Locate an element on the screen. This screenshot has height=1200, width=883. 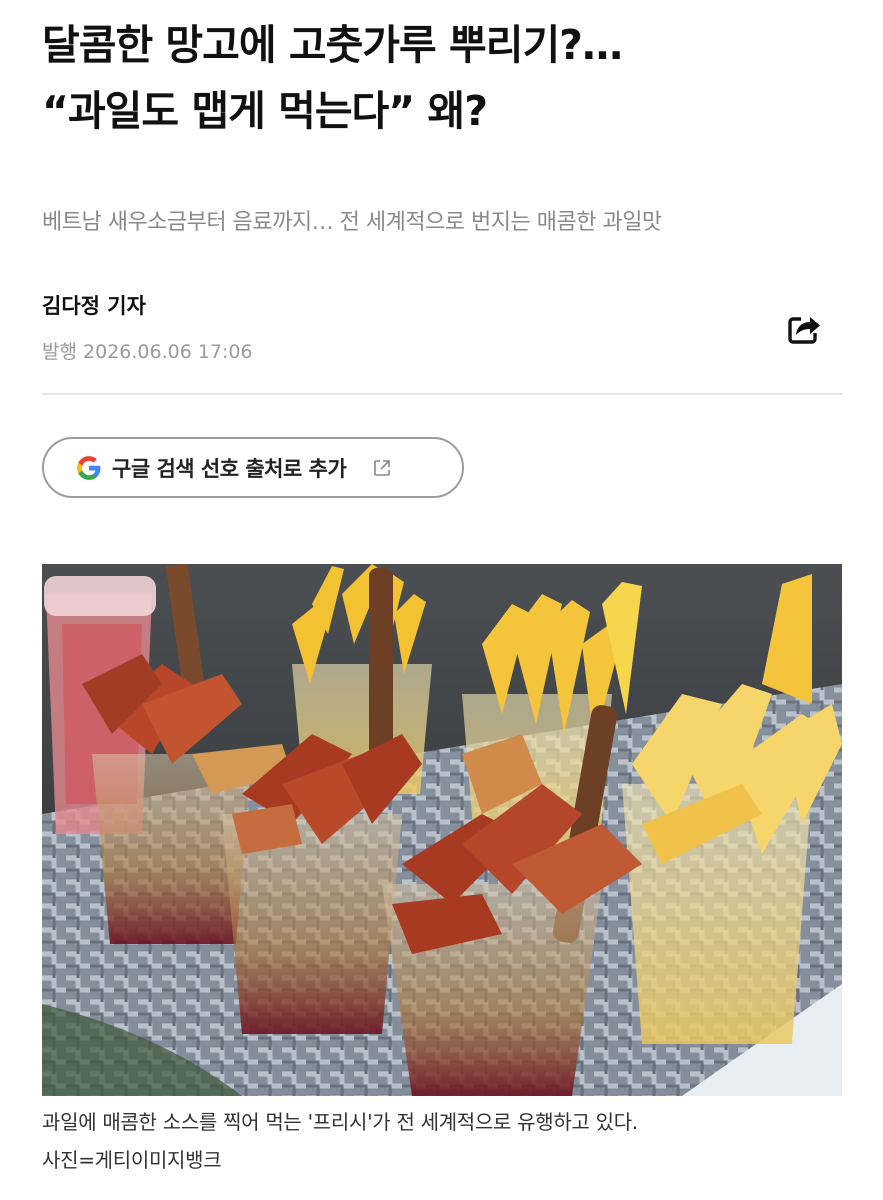
share-button is located at coordinates (804, 328).